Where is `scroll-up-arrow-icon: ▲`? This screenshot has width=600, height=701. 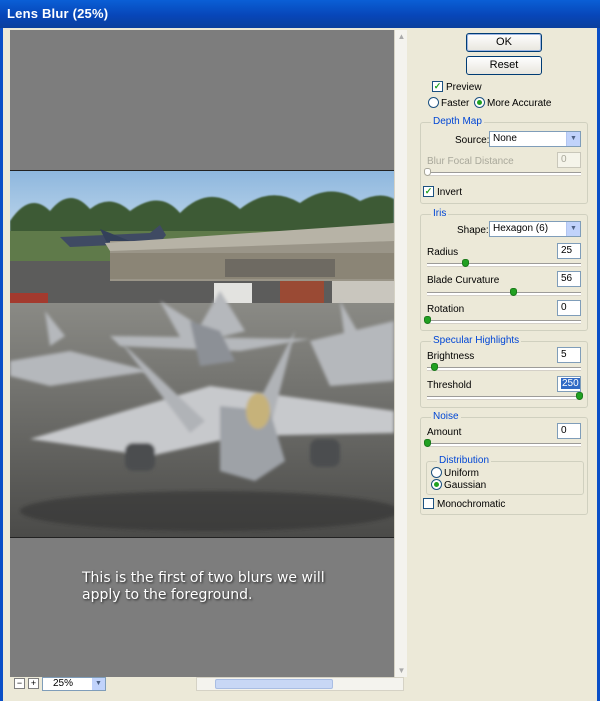 scroll-up-arrow-icon: ▲ is located at coordinates (401, 36).